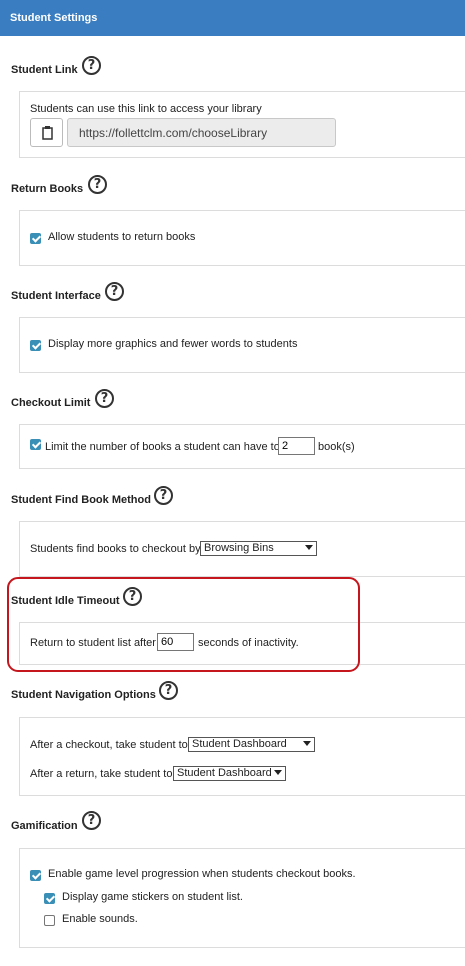 The image size is (465, 966). What do you see at coordinates (239, 744) in the screenshot?
I see `after-checkout-select-value: Student Dashboard` at bounding box center [239, 744].